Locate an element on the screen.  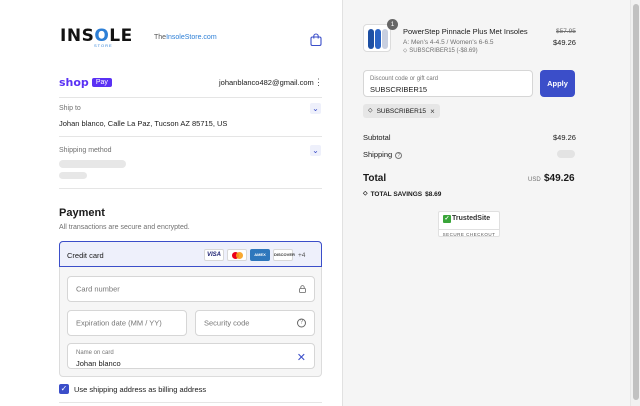
scrollbar-thumb is located at coordinates (636, 202).